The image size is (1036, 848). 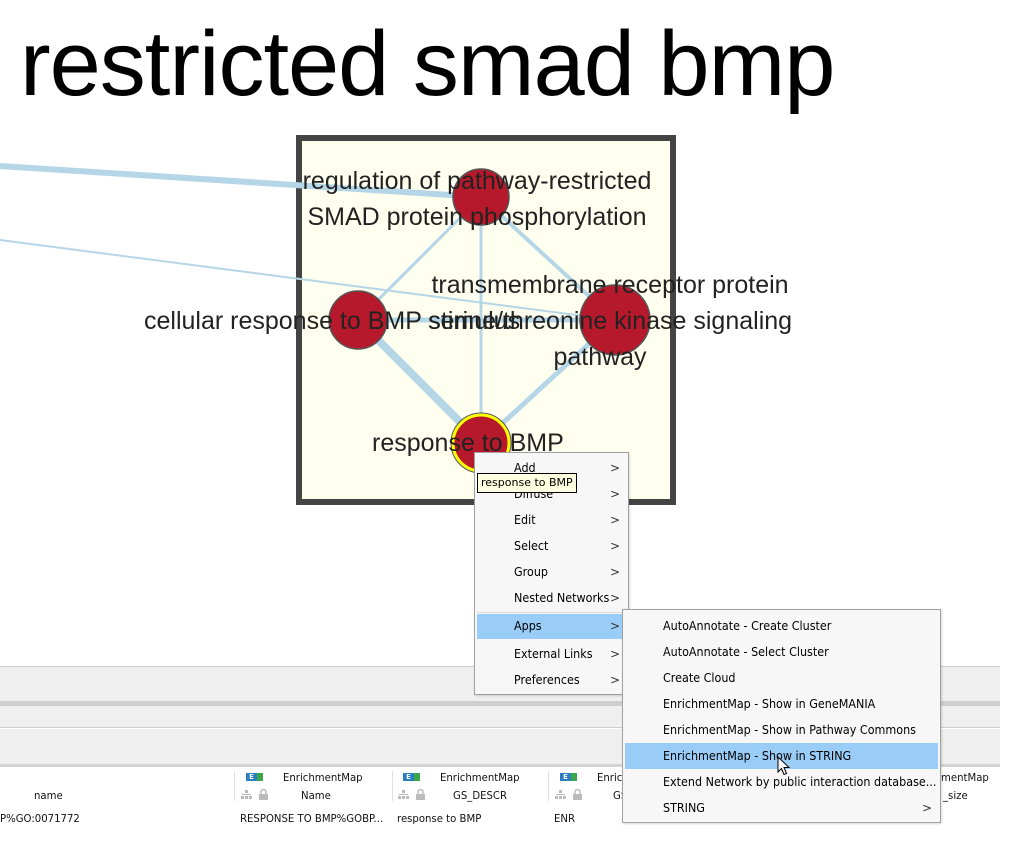 What do you see at coordinates (781, 704) in the screenshot?
I see `menu-item-em-genemania: EnrichmentMap - Show in GeneMANIA` at bounding box center [781, 704].